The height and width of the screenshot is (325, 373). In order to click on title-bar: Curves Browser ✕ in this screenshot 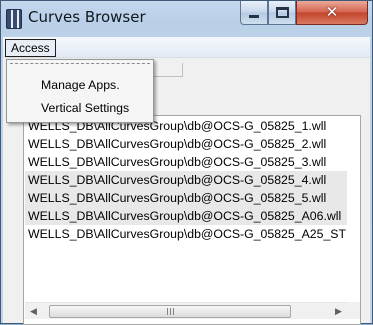, I will do `click(186, 19)`.